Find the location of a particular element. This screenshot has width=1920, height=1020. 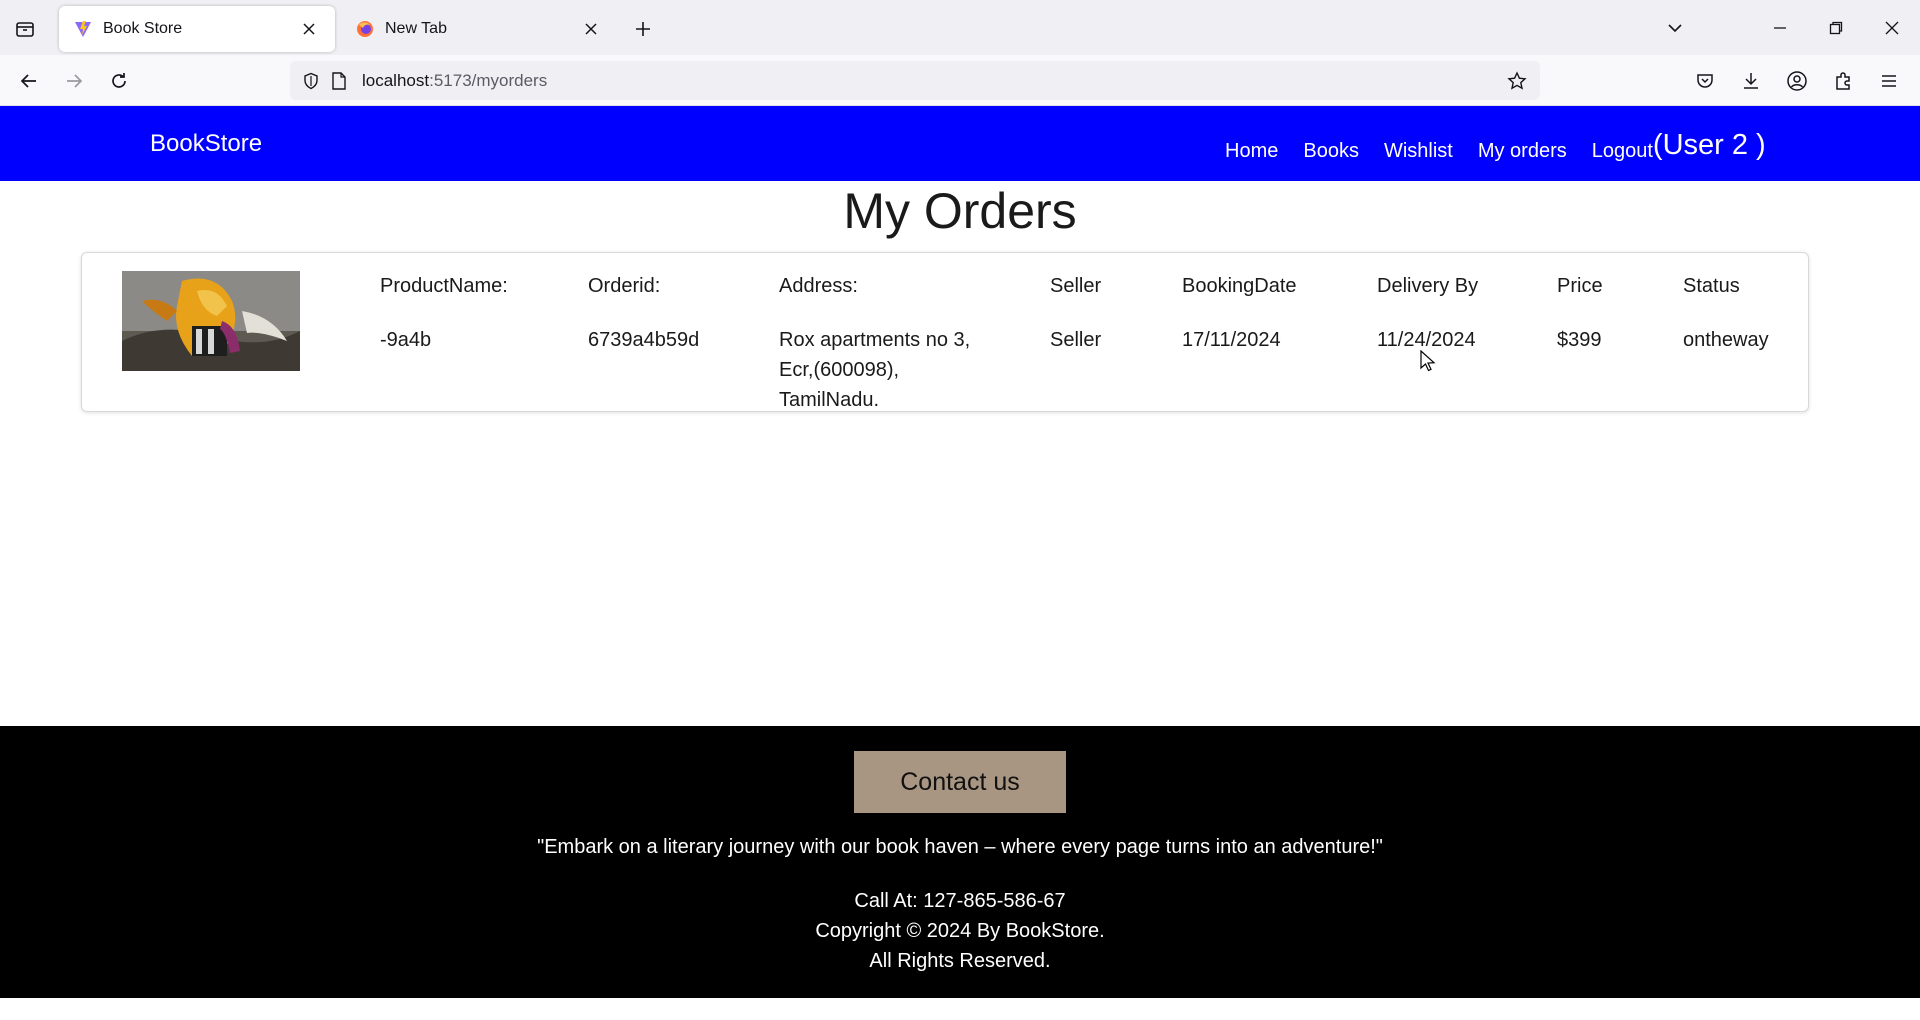

restore-icon is located at coordinates (1836, 27).